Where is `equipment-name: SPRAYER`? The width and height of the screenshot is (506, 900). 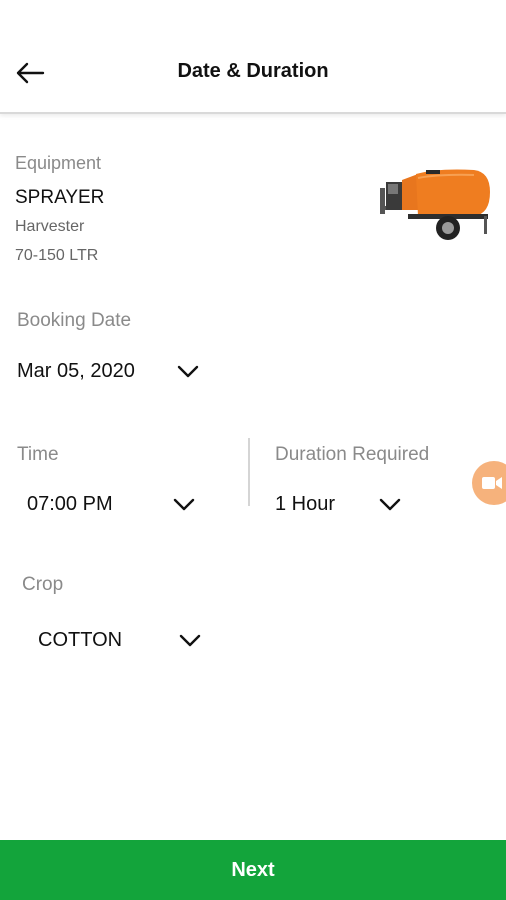
equipment-name: SPRAYER is located at coordinates (60, 197).